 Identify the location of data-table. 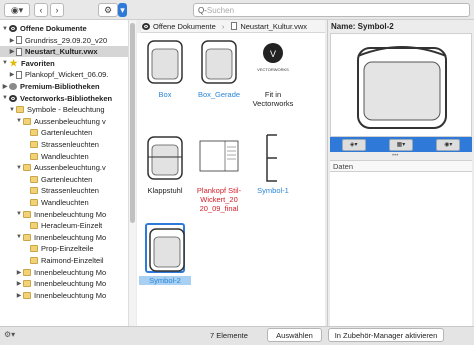
(401, 249).